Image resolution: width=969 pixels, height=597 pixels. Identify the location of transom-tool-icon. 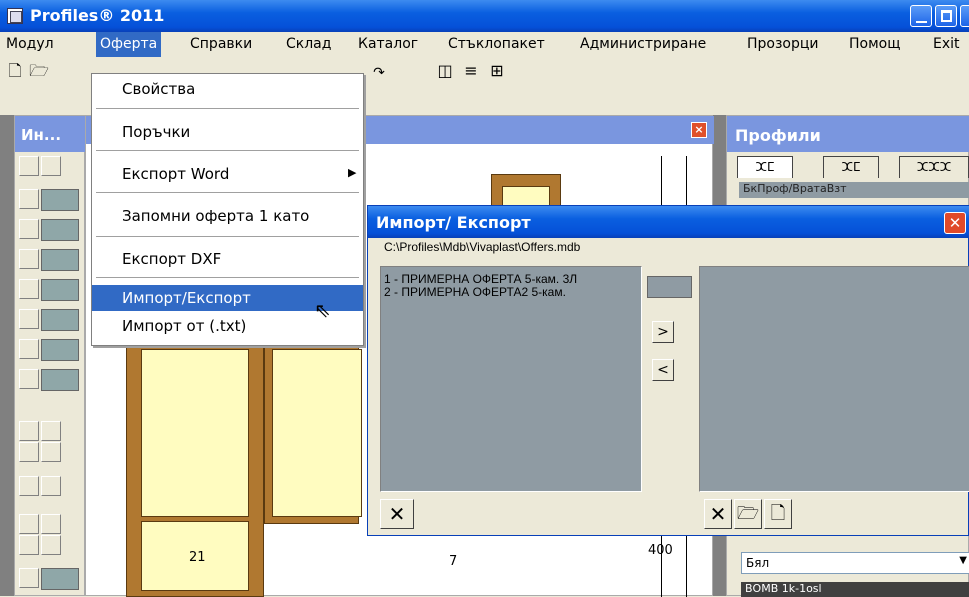
(29, 229).